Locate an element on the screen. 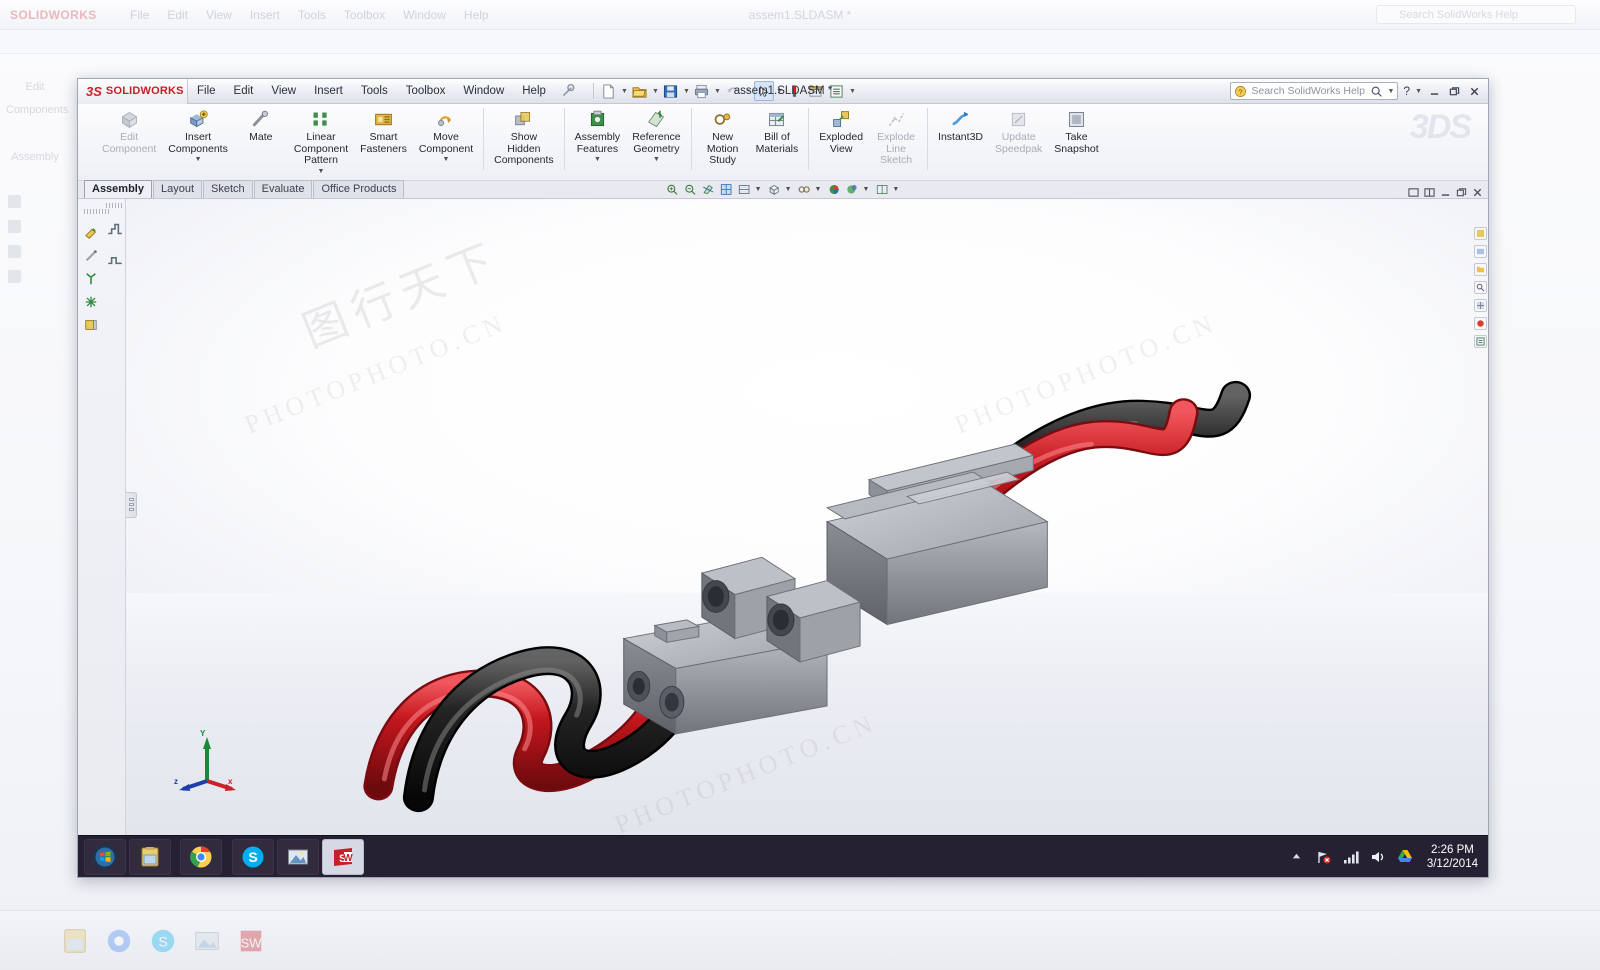  undo-icon is located at coordinates (733, 91).